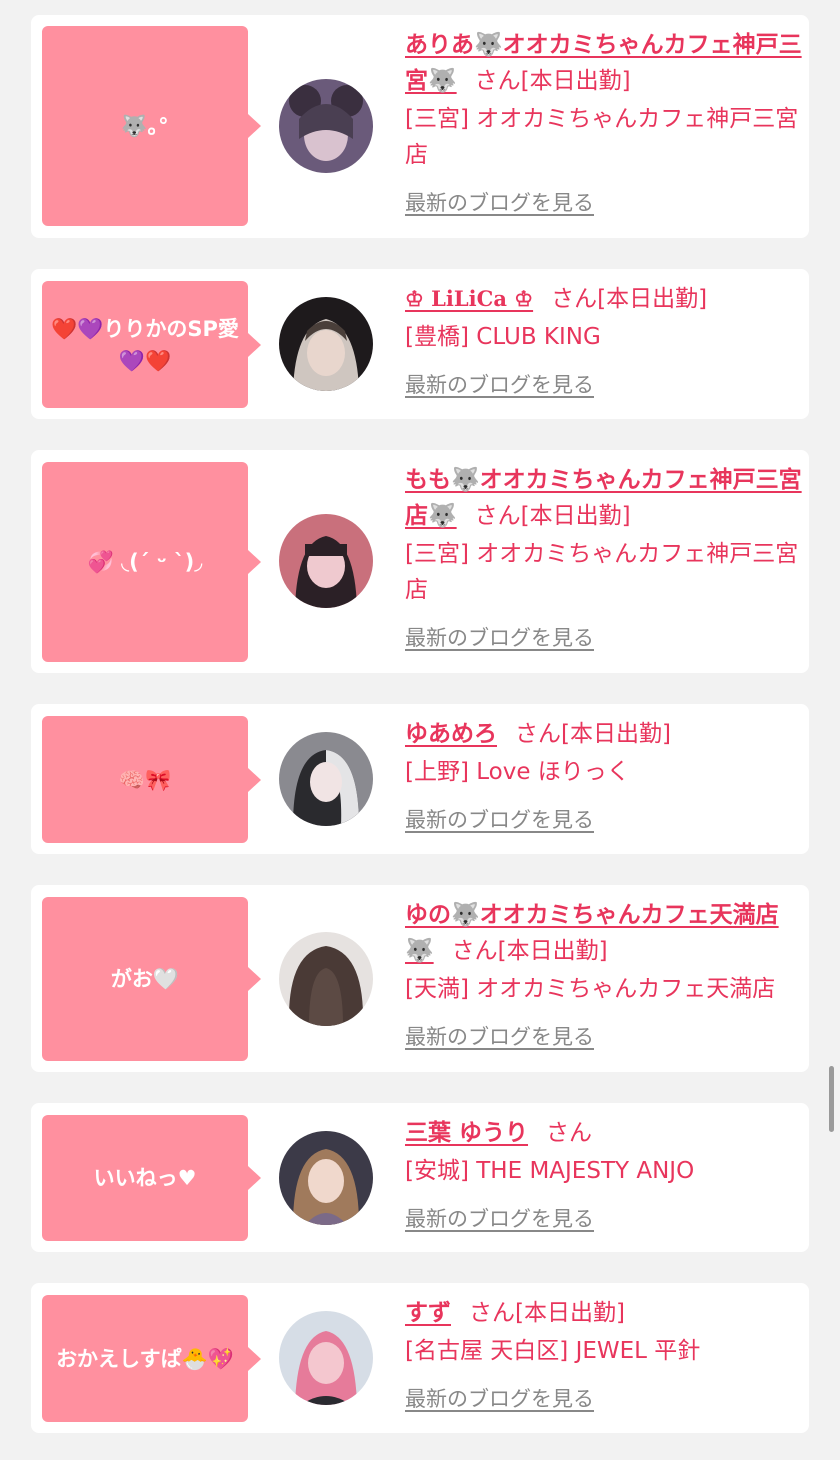  Describe the element at coordinates (428, 1313) in the screenshot. I see `cast-name-link: すず` at that location.